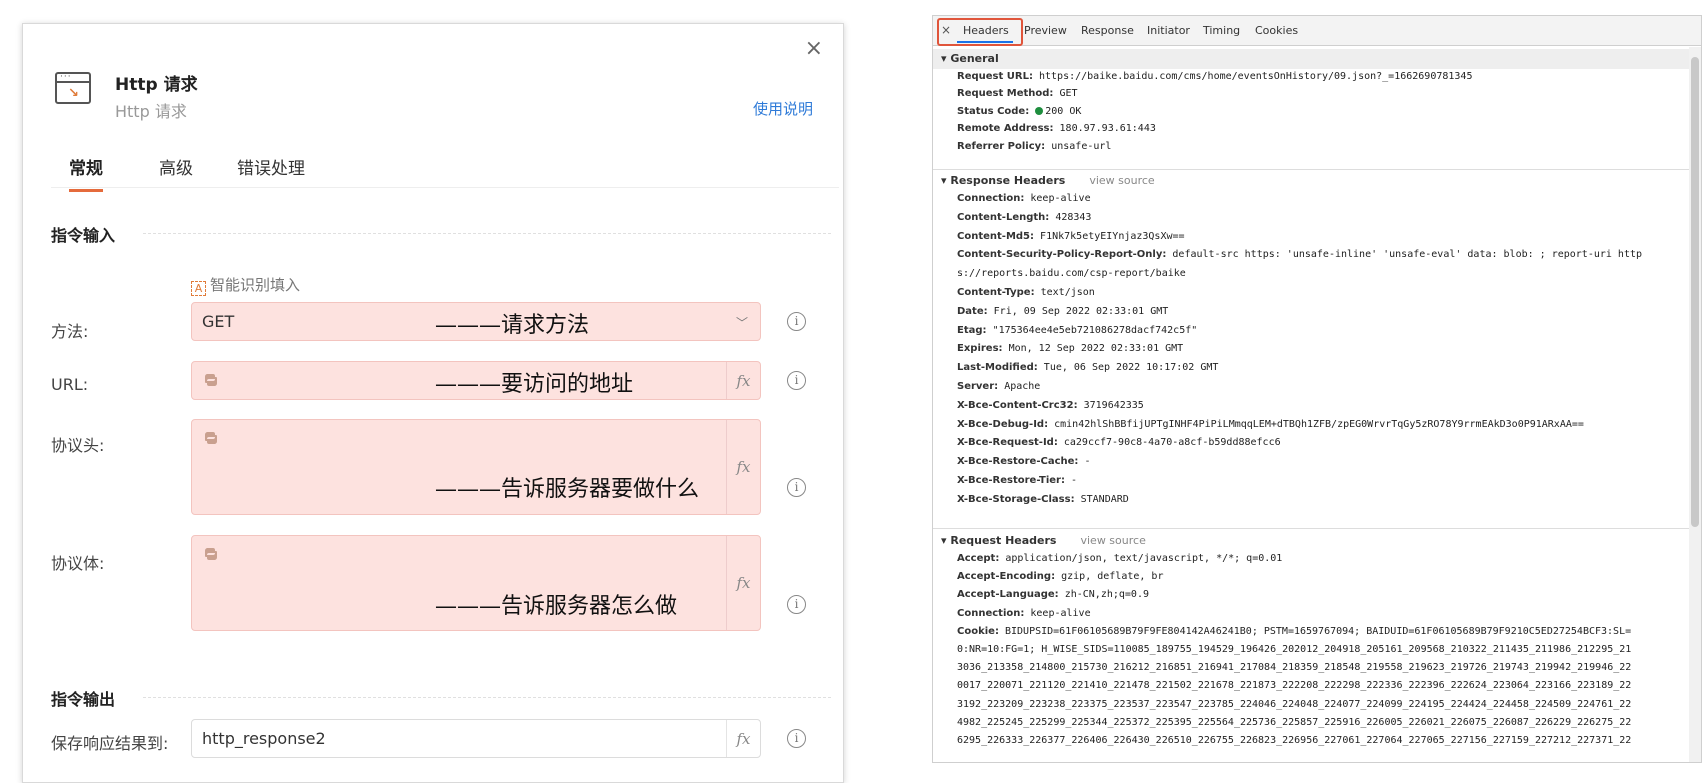 This screenshot has height=783, width=1708. I want to click on section-input-title: 指令输入, so click(83, 235).